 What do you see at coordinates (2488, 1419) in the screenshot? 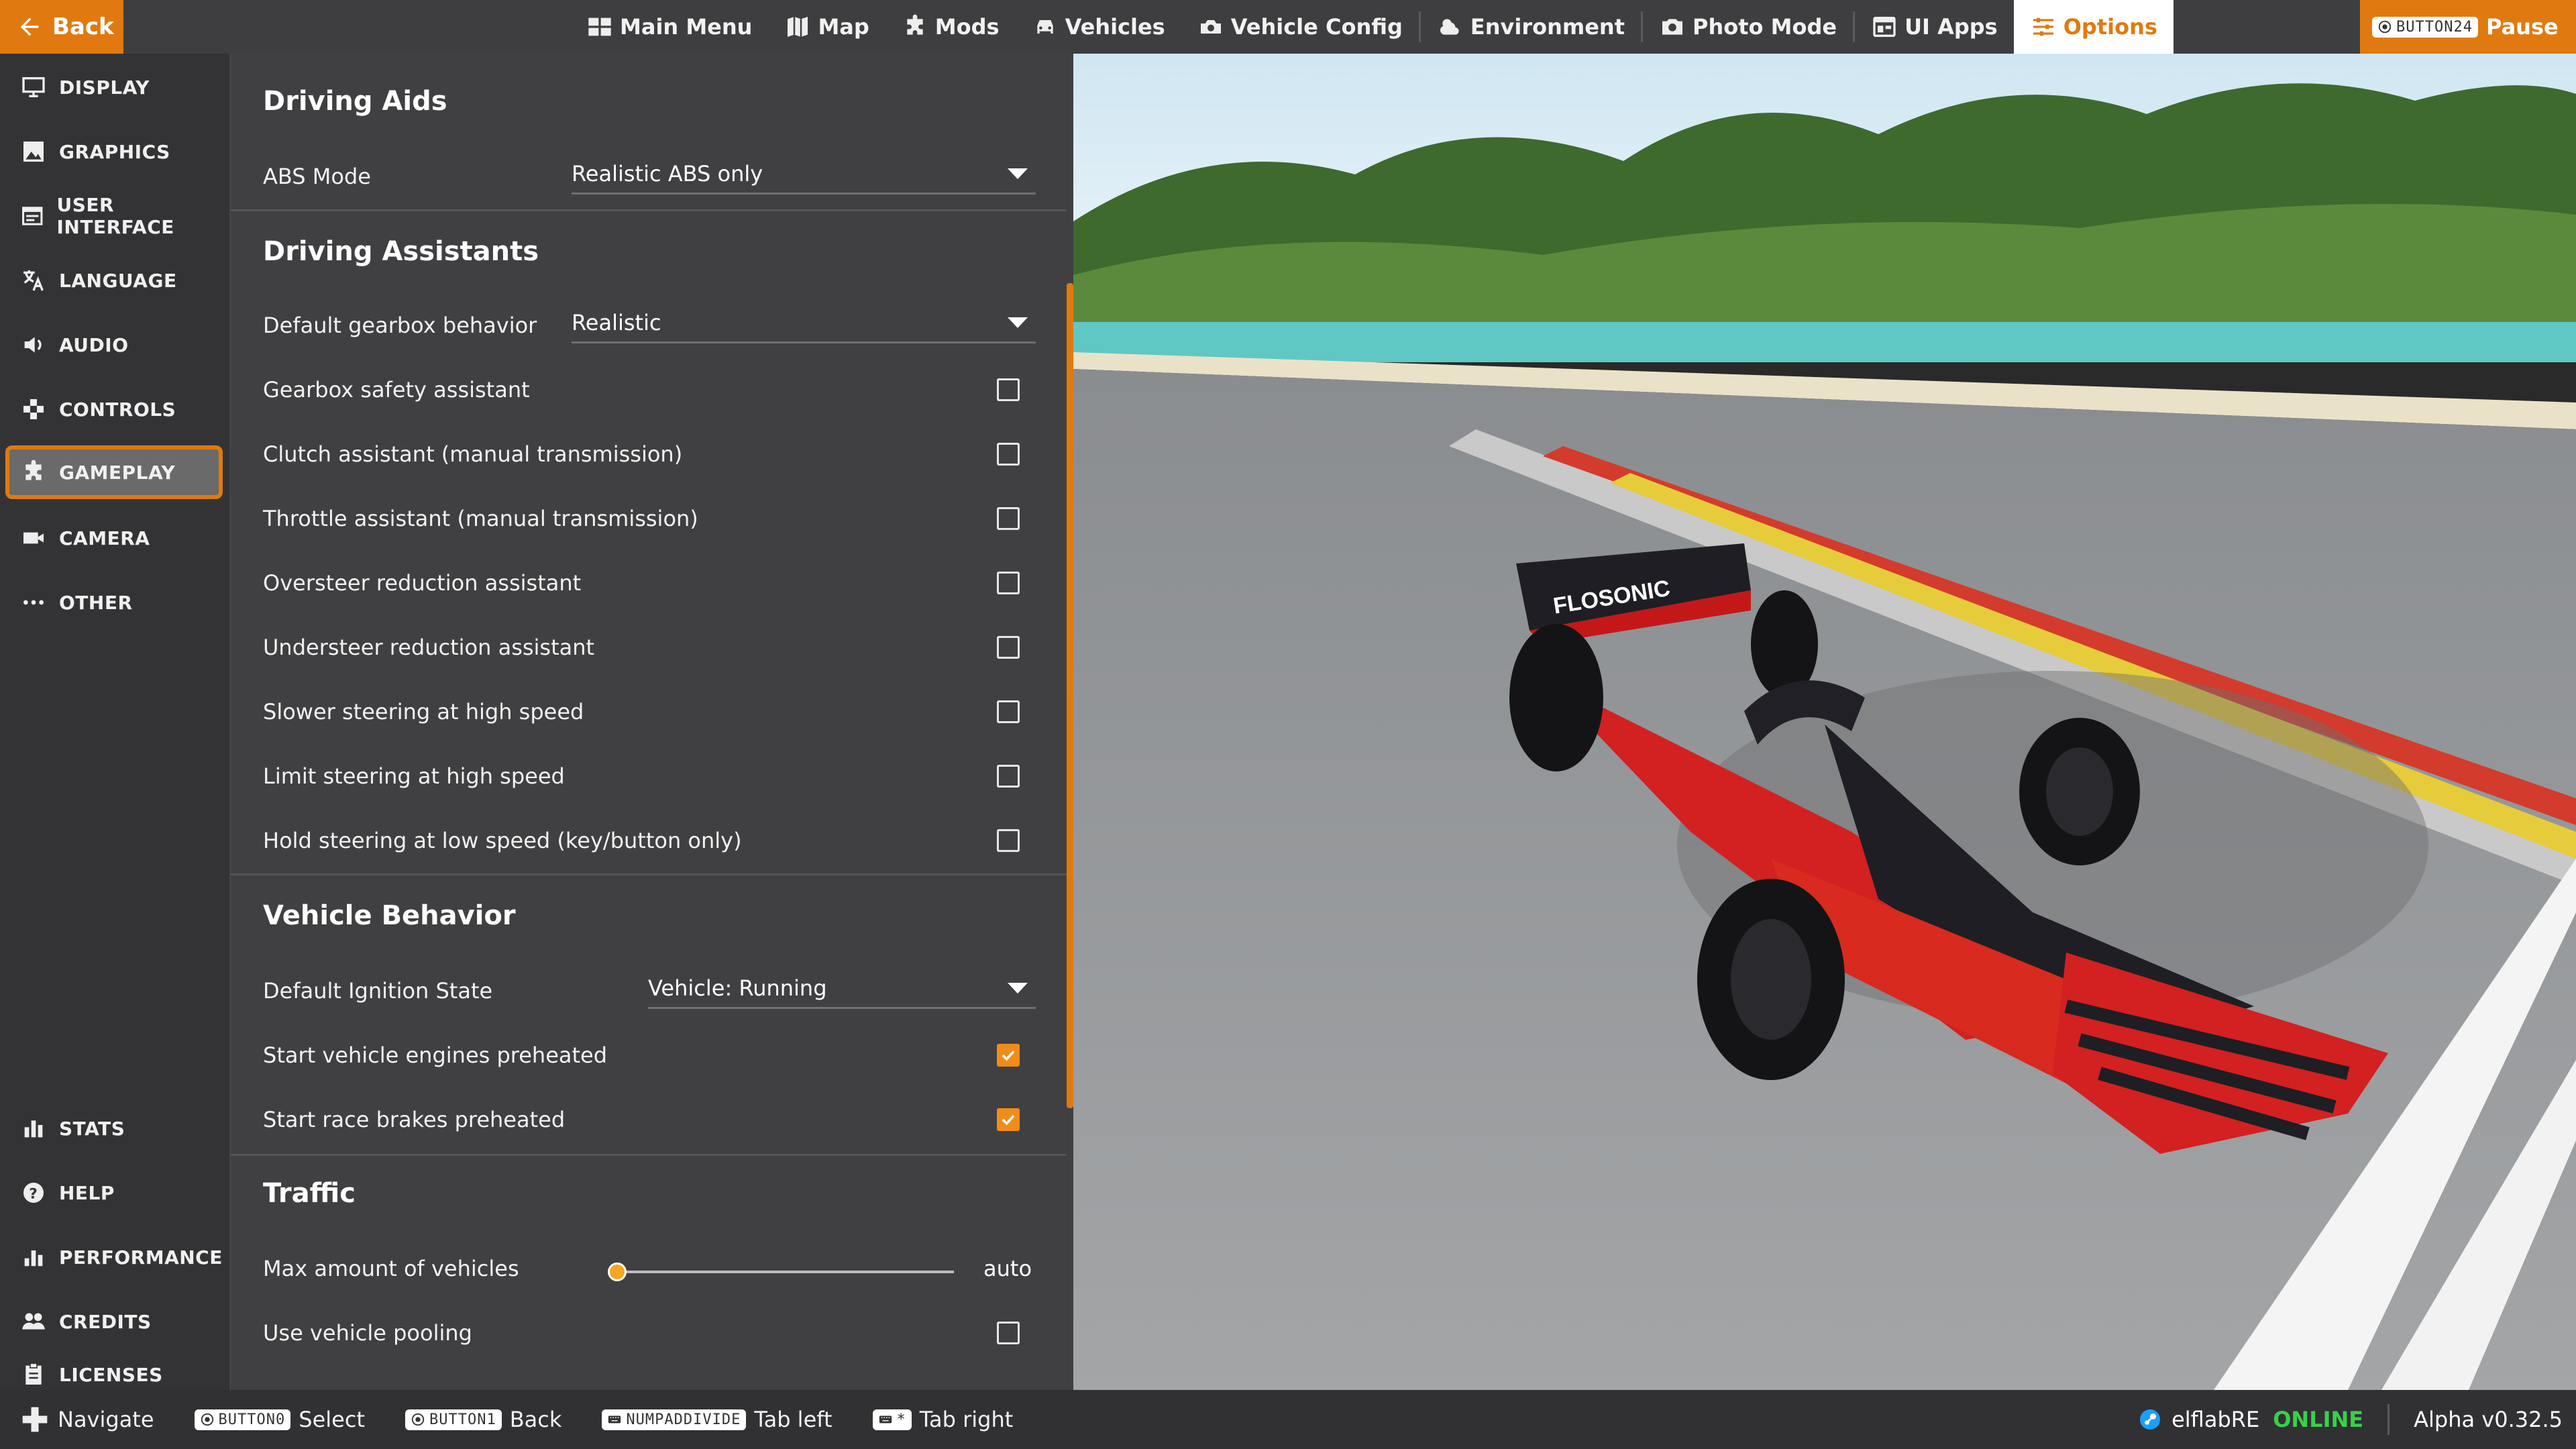
I see `version-label: Alpha v0.32.5` at bounding box center [2488, 1419].